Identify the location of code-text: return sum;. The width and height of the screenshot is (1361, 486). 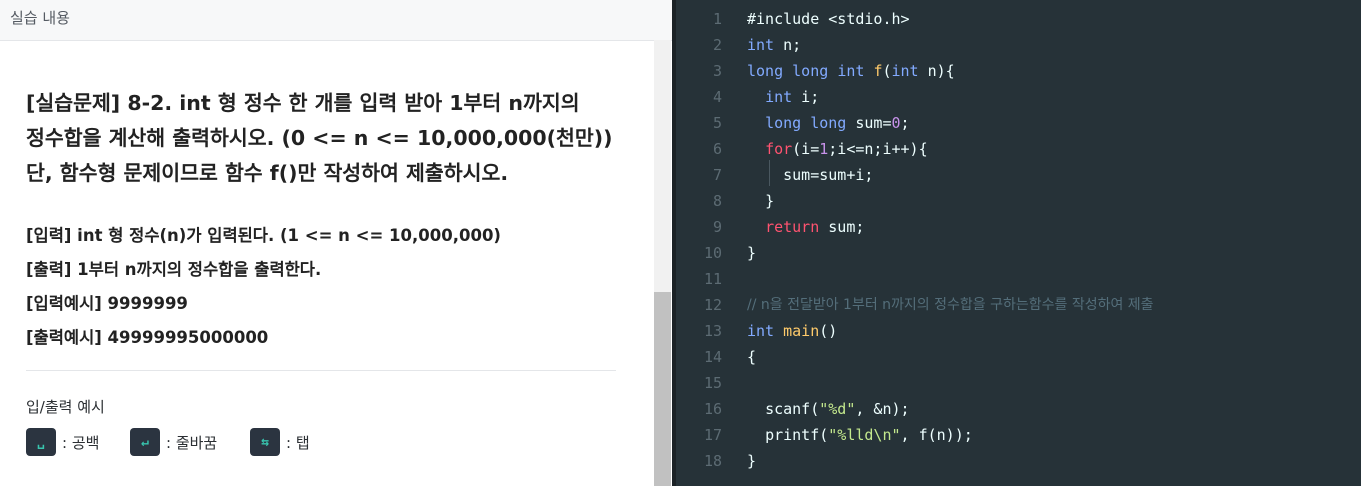
(805, 227).